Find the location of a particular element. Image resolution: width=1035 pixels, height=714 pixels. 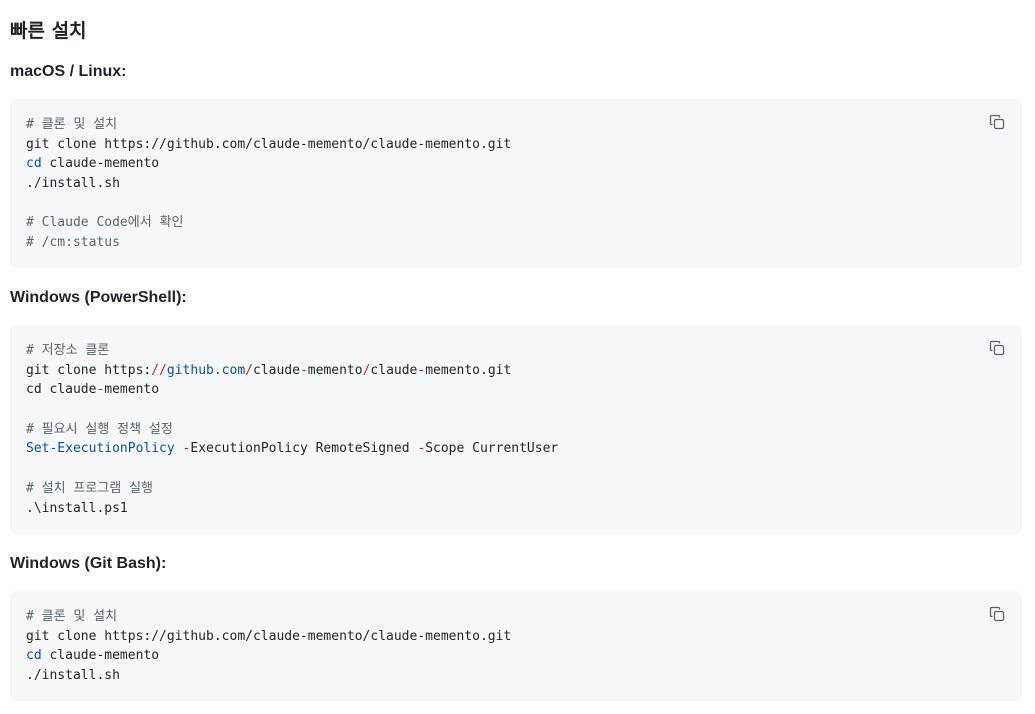

code-token-cmd: Set-ExecutionPolicy is located at coordinates (100, 449).